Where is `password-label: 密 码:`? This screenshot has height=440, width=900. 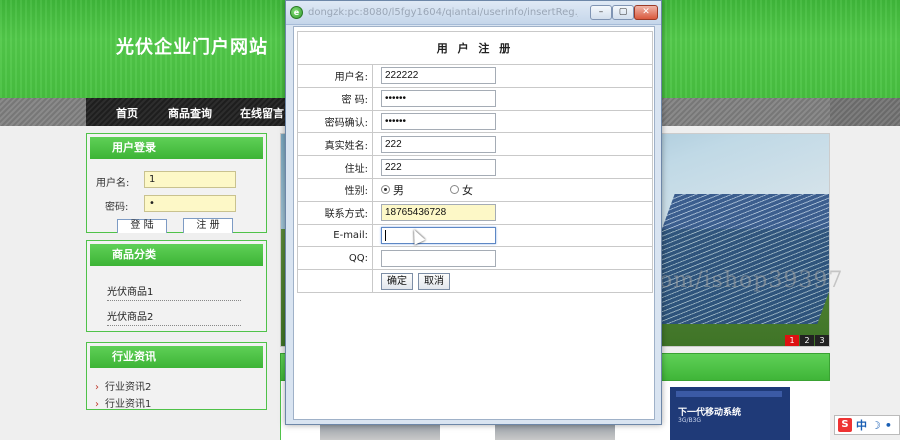
password-label: 密 码: is located at coordinates (335, 98).